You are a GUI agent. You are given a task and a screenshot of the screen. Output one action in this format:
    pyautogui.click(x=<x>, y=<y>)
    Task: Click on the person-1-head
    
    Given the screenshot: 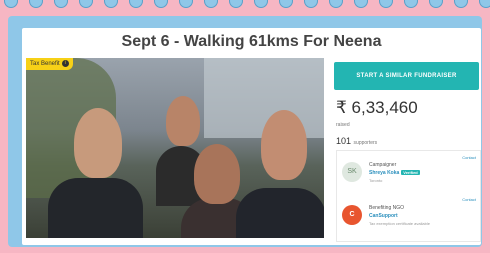 What is the action you would take?
    pyautogui.click(x=98, y=143)
    